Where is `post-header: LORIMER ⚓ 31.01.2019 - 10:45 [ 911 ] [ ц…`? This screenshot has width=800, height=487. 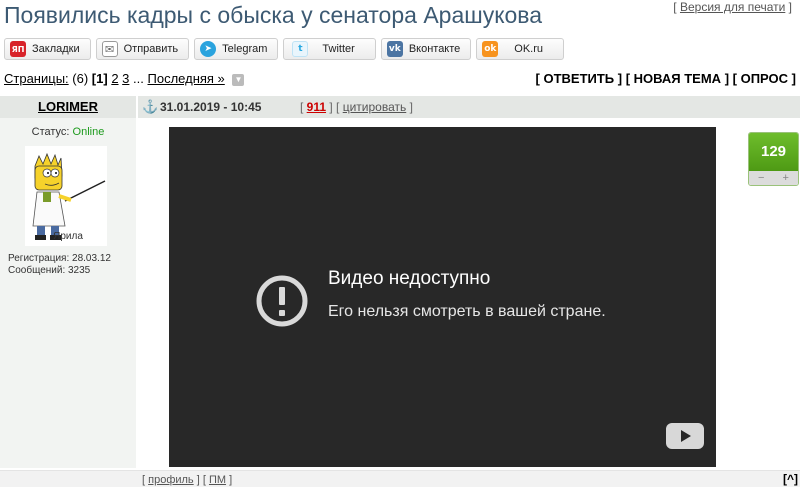
post-header: LORIMER ⚓ 31.01.2019 - 10:45 [ 911 ] [ ц… is located at coordinates (400, 107).